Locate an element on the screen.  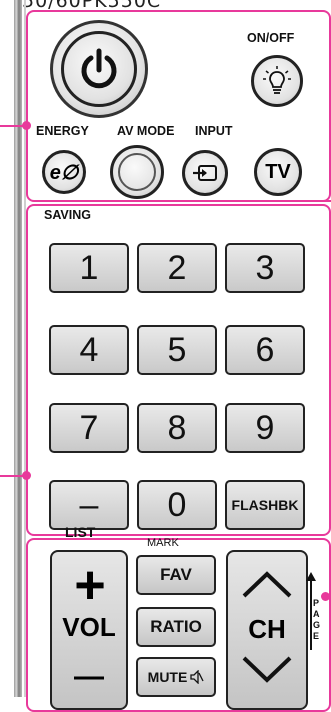
number-key-label: 9 is located at coordinates (265, 427).